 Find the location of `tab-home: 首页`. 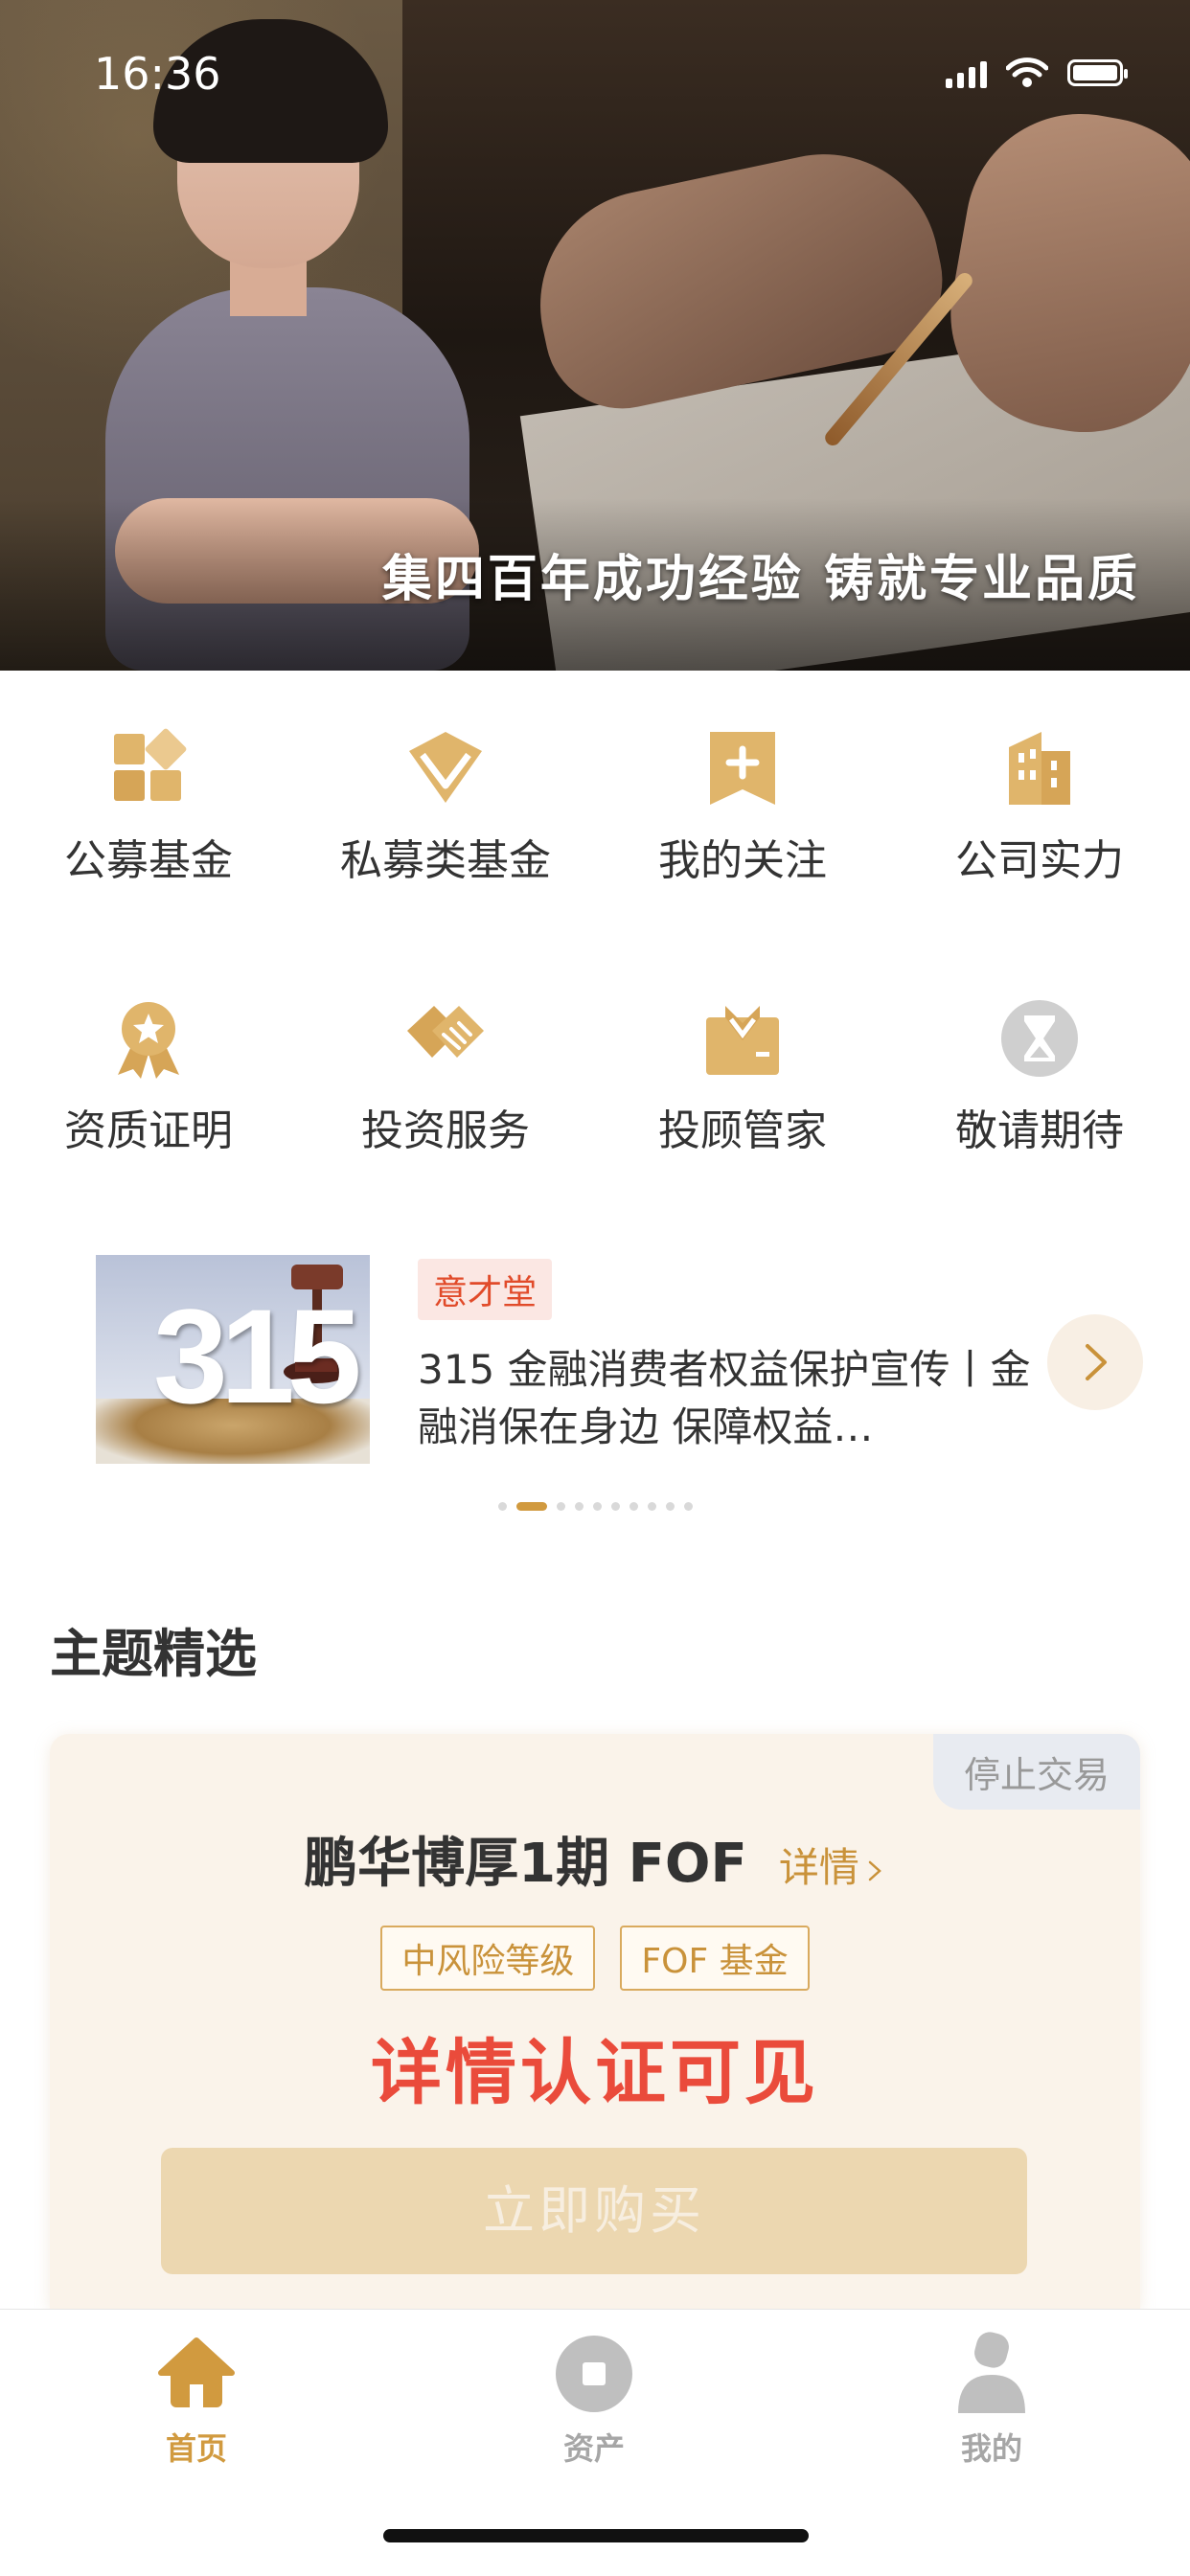

tab-home: 首页 is located at coordinates (197, 2400).